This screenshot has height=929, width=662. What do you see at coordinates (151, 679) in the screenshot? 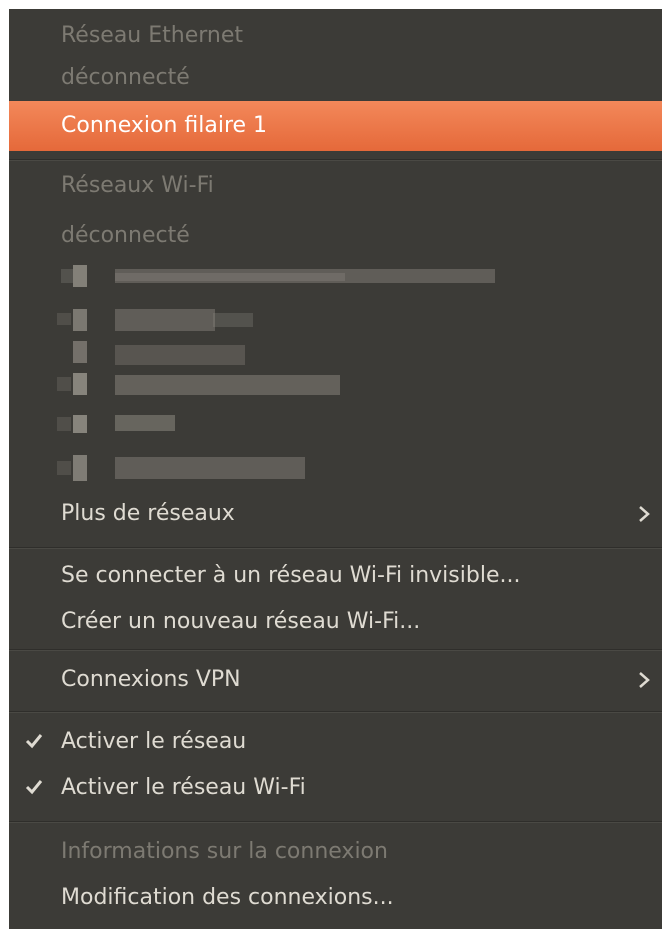
I see `vpn-connections-label: Connexions VPN` at bounding box center [151, 679].